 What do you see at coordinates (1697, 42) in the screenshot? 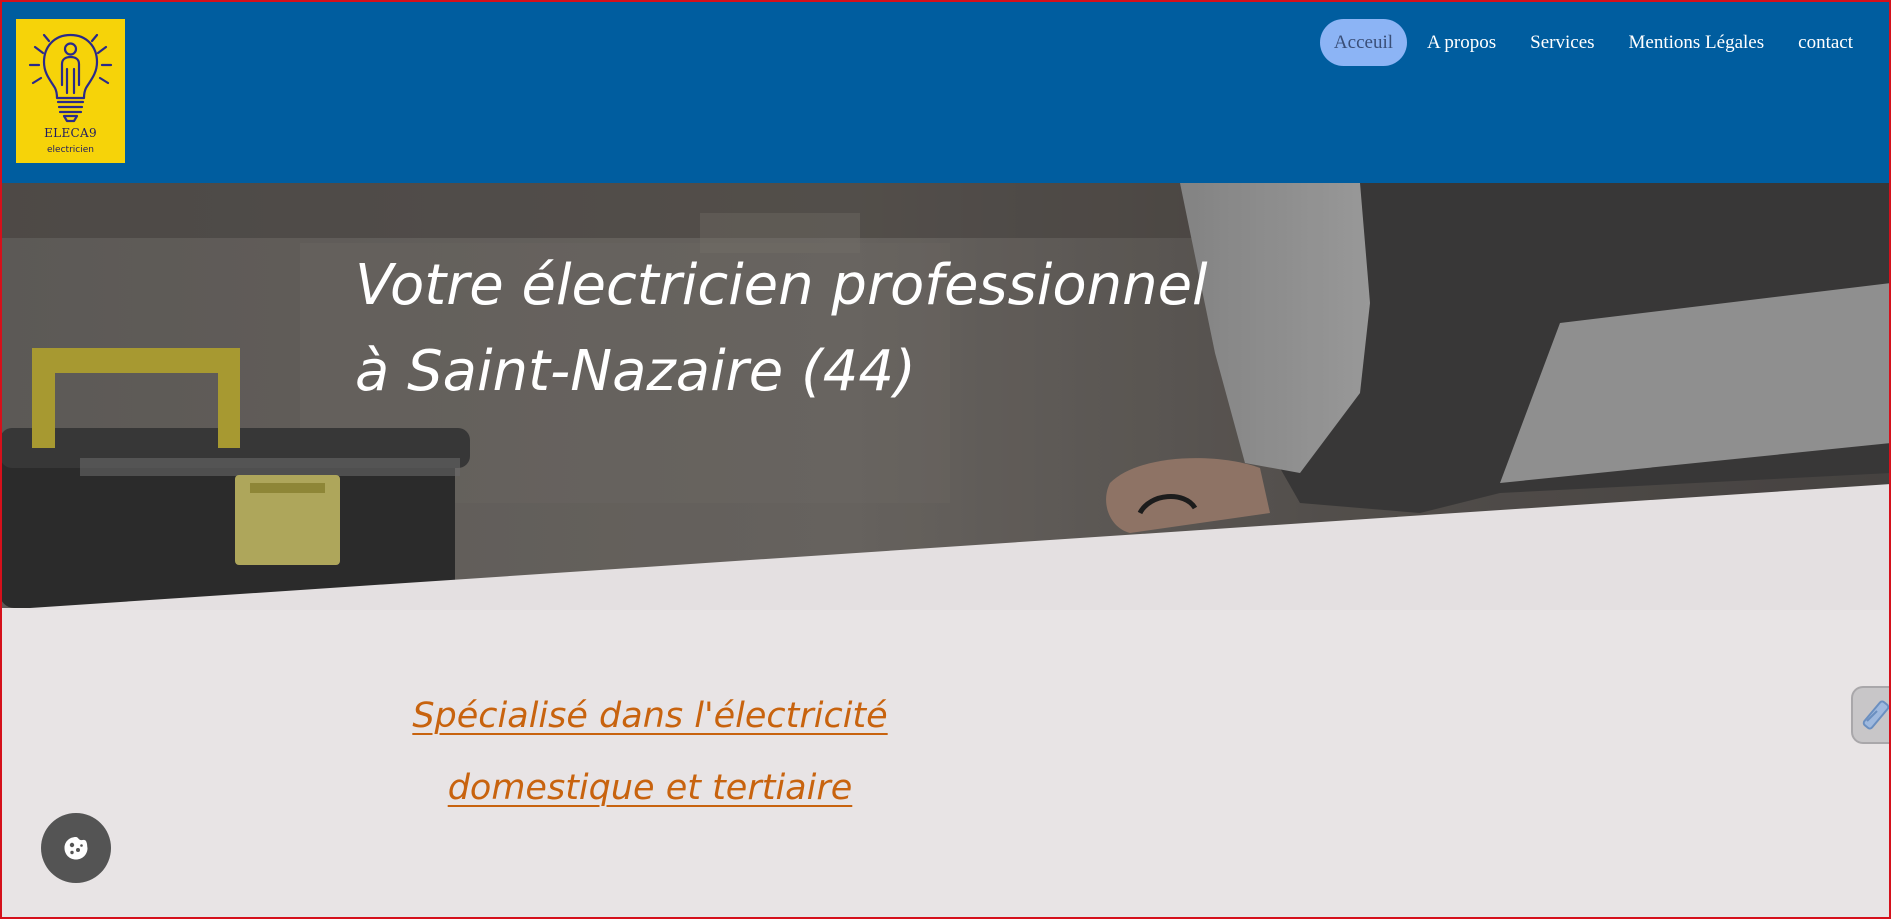
I see `nav-item-mentions-legales: Mentions Légales` at bounding box center [1697, 42].